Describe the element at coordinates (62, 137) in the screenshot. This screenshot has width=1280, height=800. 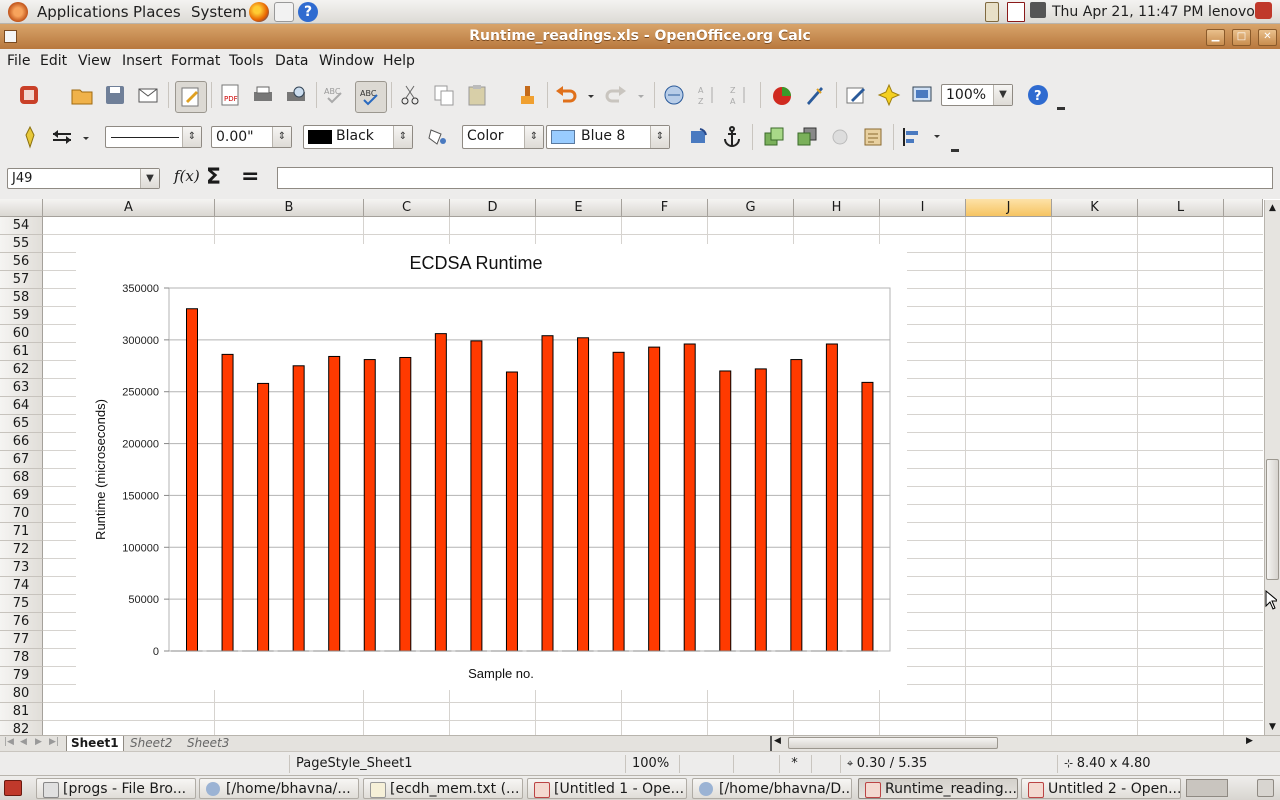
I see `arrow-style-icon` at that location.